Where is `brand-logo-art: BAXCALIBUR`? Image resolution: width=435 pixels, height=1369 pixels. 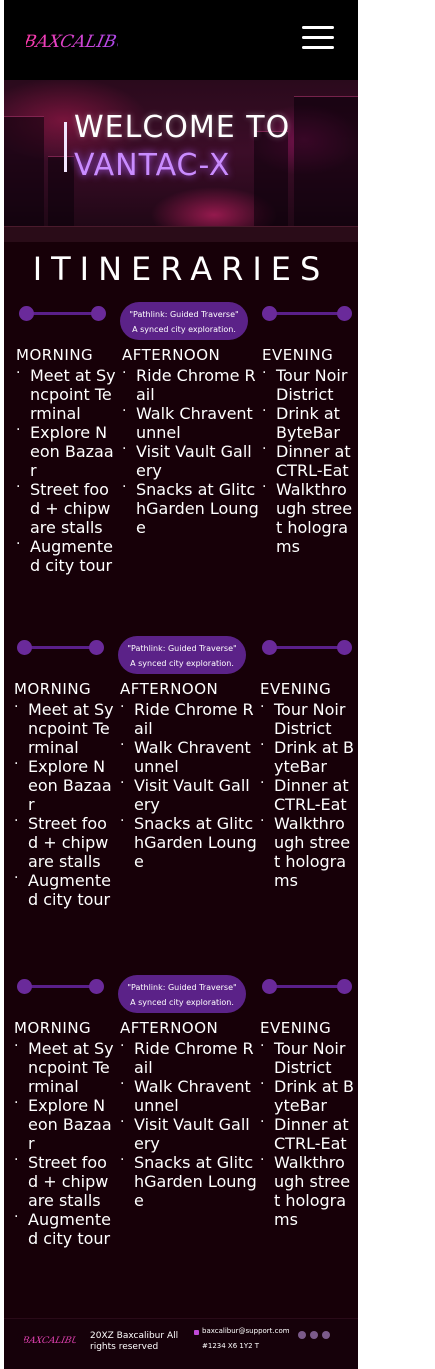 brand-logo-art: BAXCALIBUR is located at coordinates (83, 42).